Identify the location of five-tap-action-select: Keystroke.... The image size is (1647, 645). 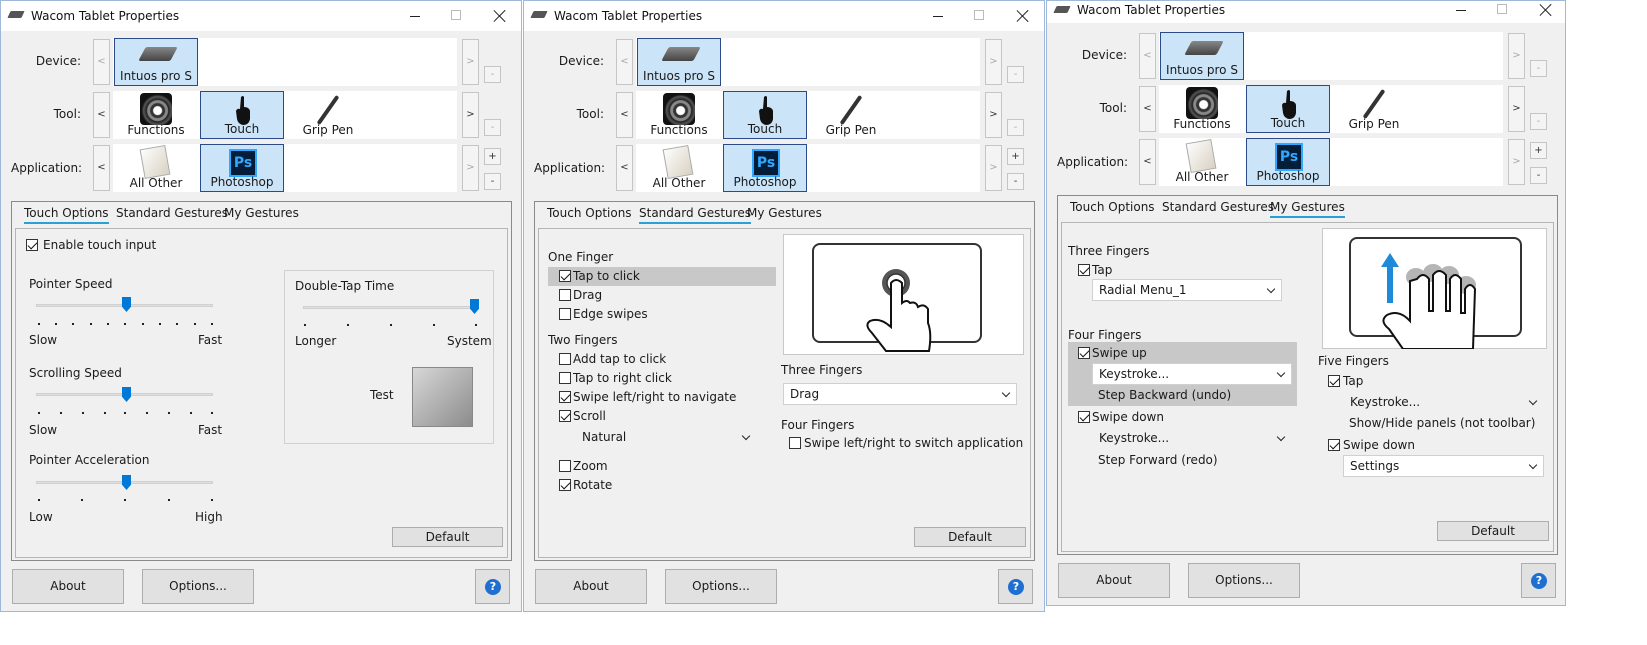
(1443, 402).